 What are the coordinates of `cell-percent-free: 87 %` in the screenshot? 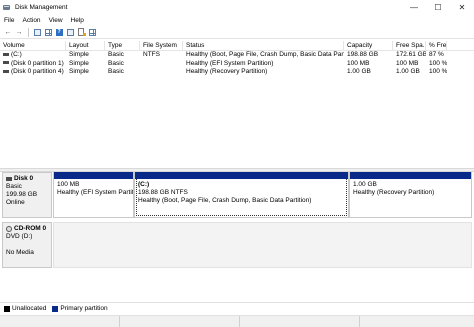 It's located at (436, 54).